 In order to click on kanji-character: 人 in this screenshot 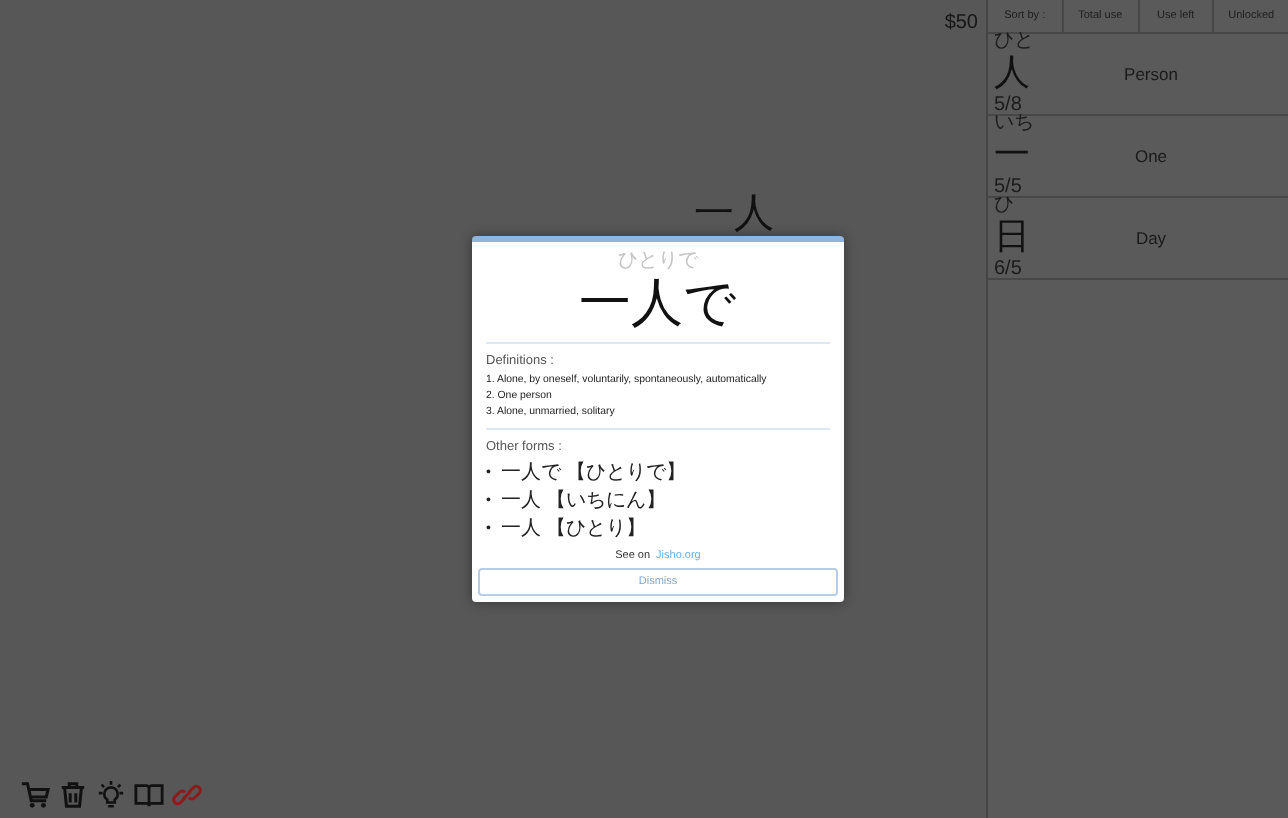, I will do `click(1012, 74)`.